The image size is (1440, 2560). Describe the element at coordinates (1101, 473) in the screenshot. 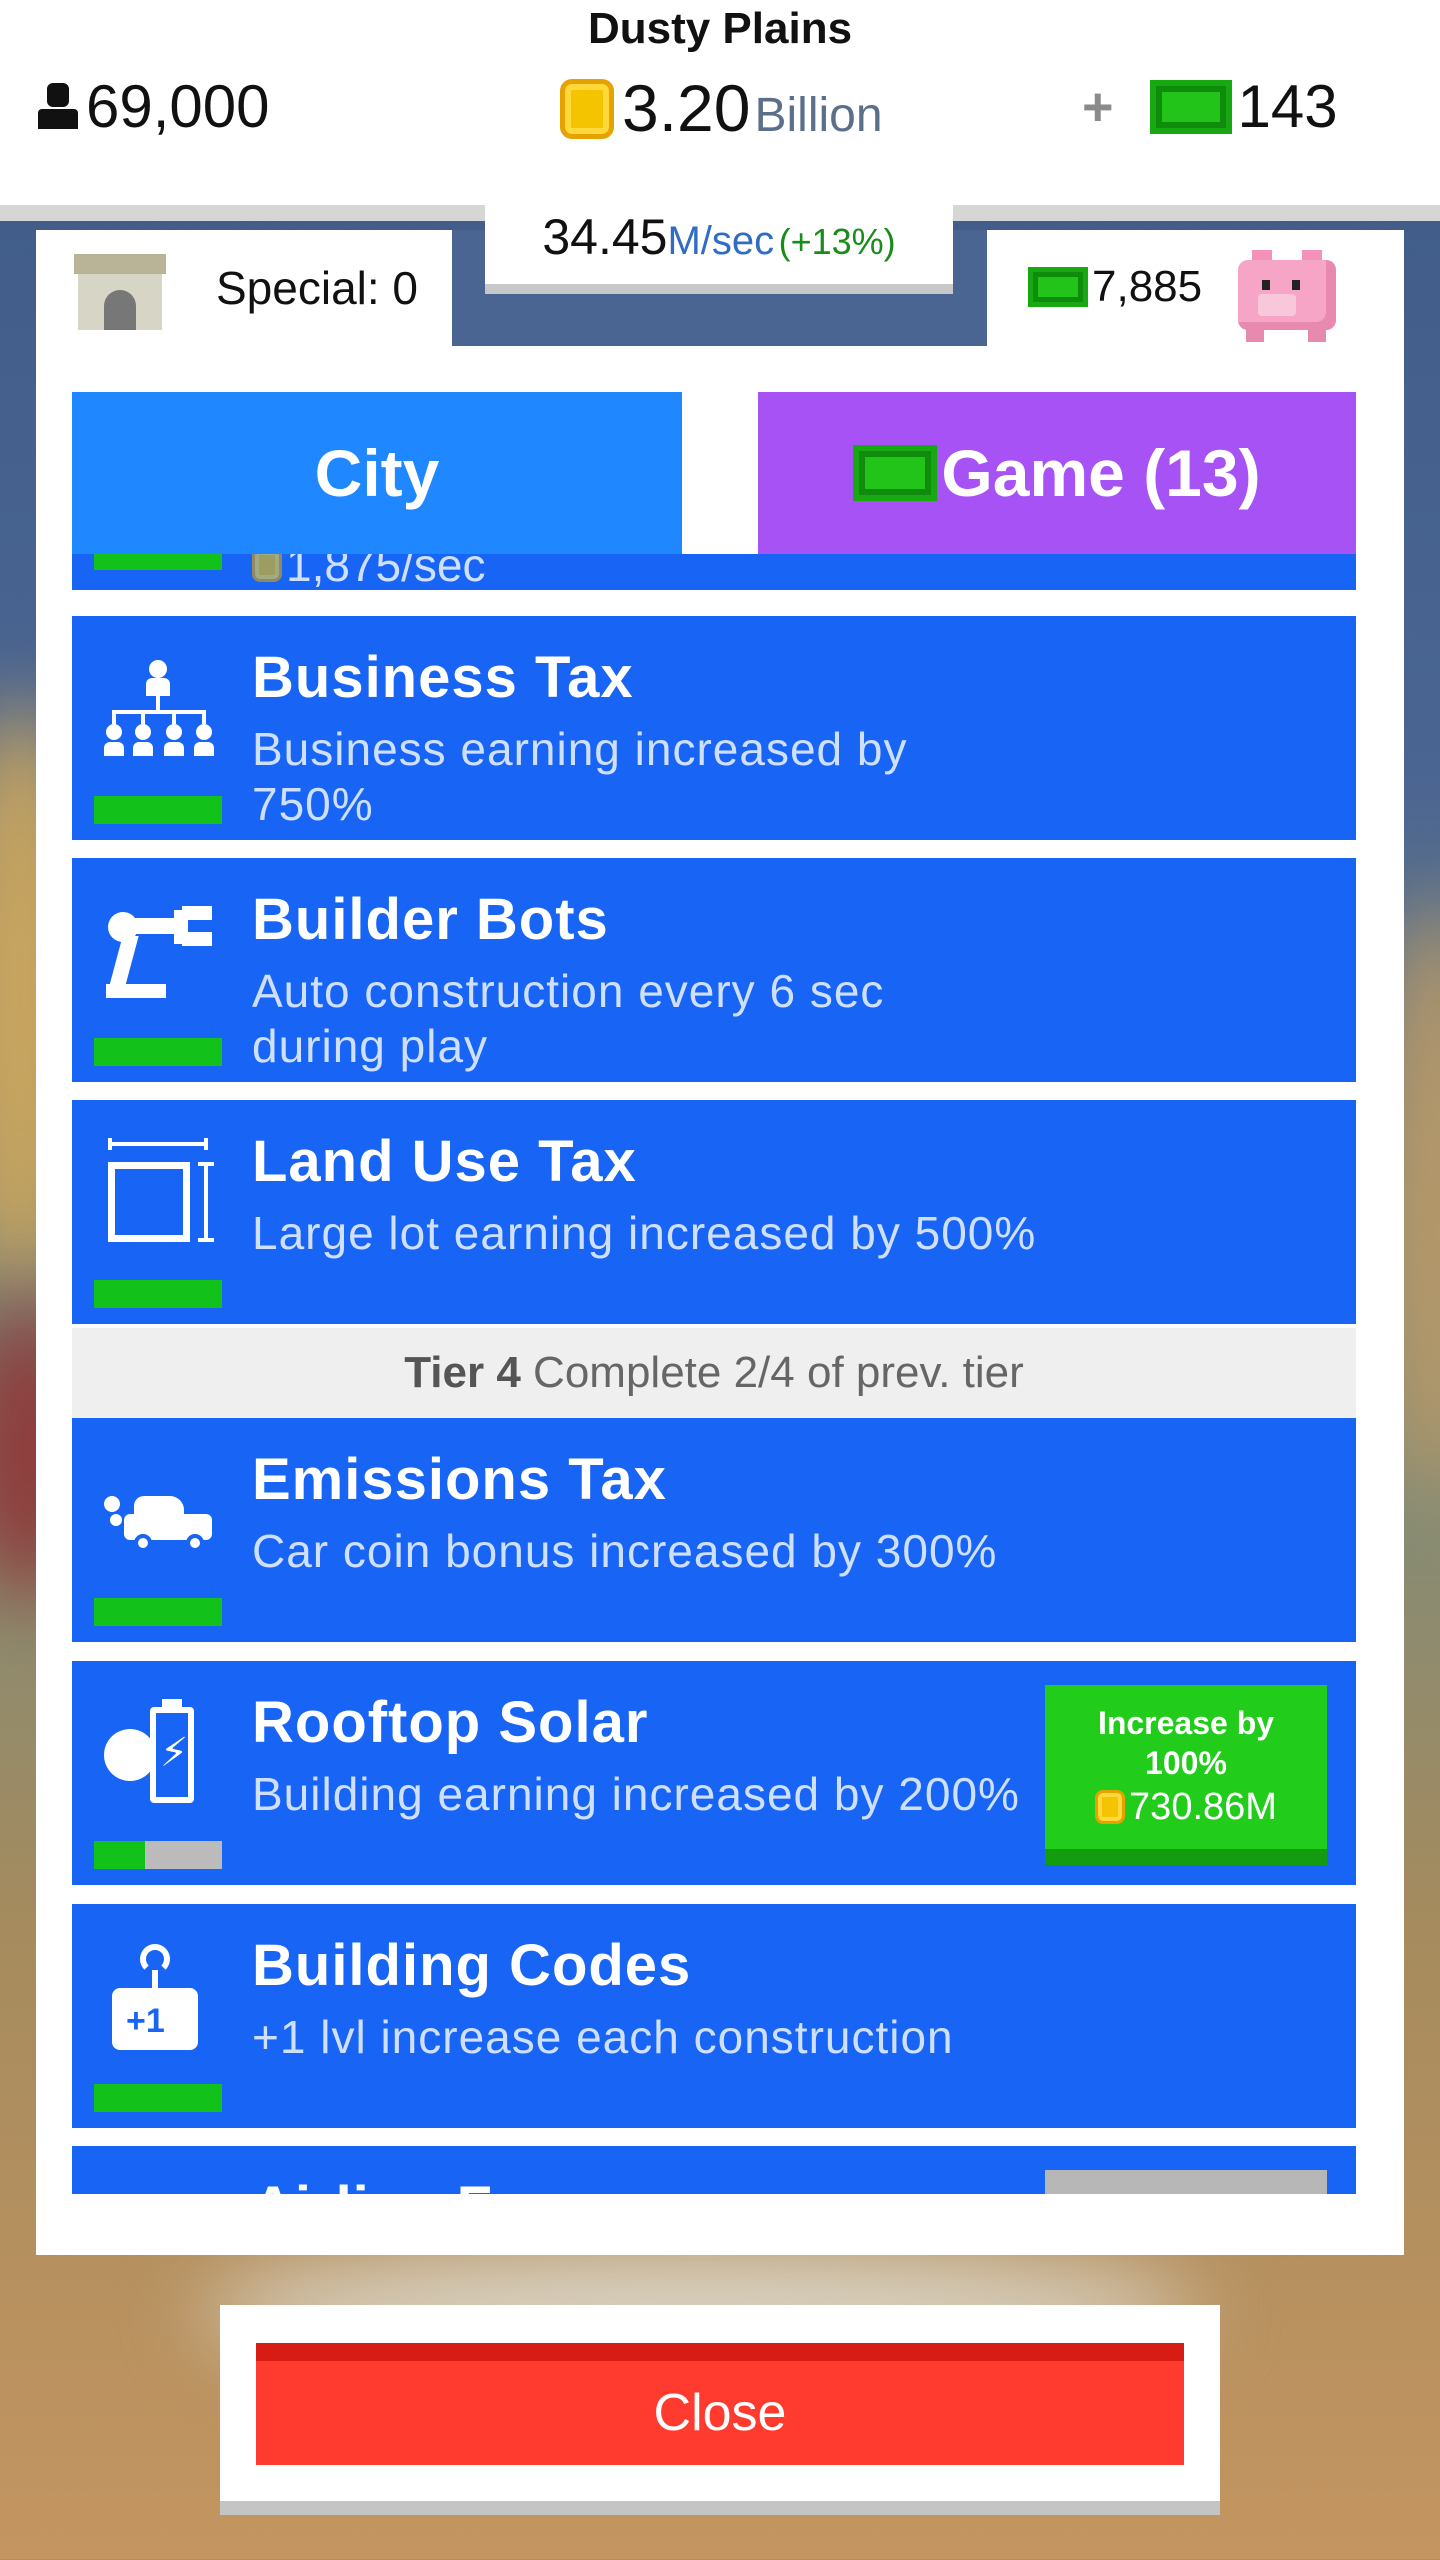

I see `tab-game-label: Game (13)` at that location.